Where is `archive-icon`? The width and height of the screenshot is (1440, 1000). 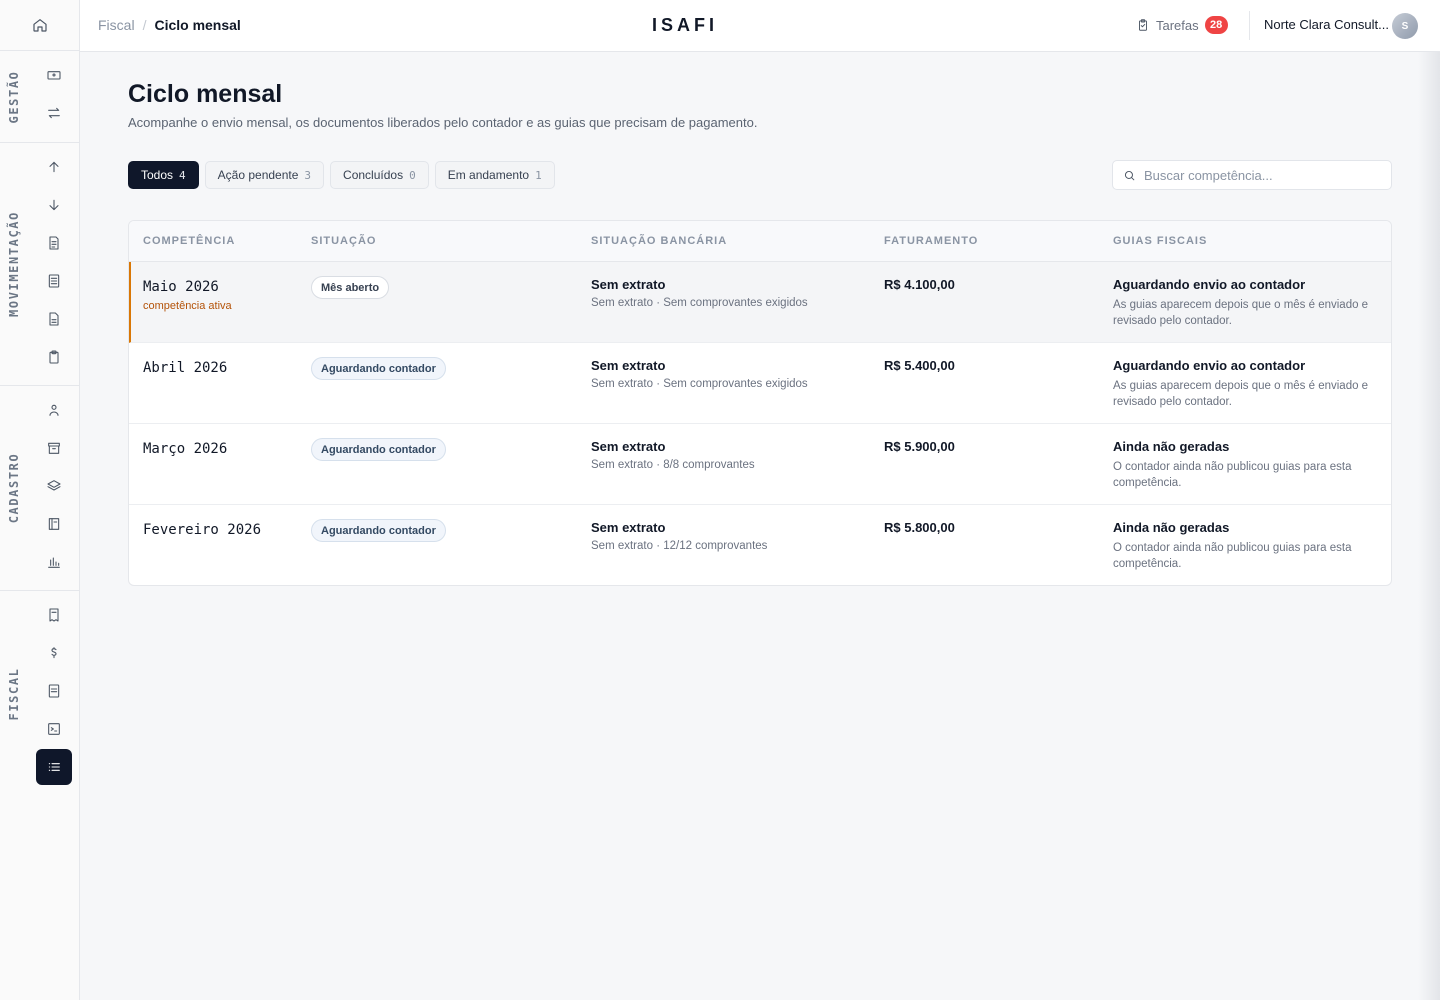
archive-icon is located at coordinates (54, 448).